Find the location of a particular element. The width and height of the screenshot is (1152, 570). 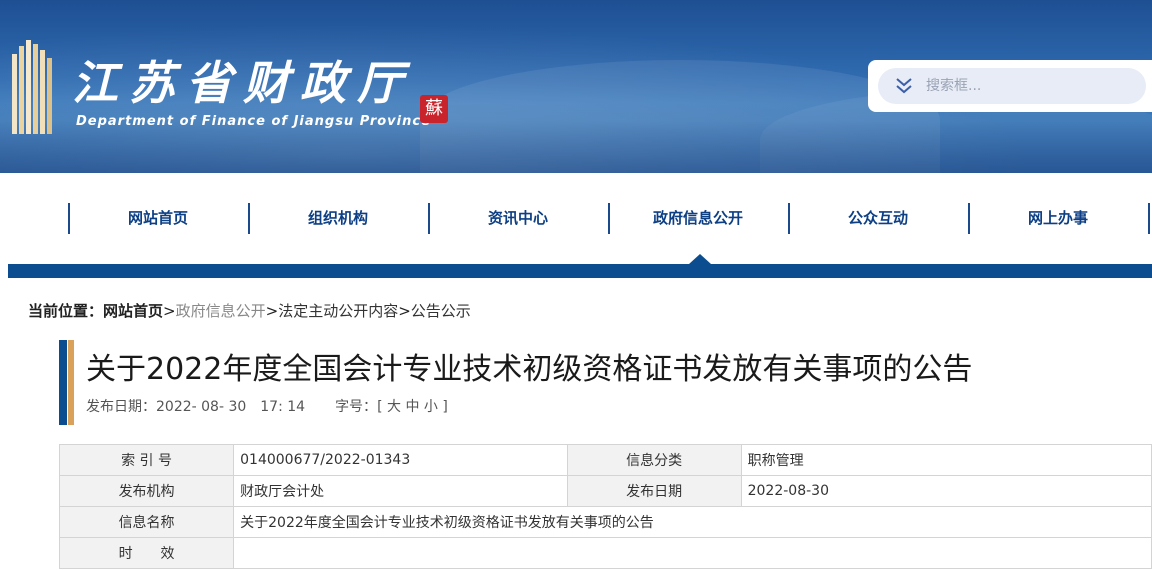

nav-divider is located at coordinates (1149, 218).